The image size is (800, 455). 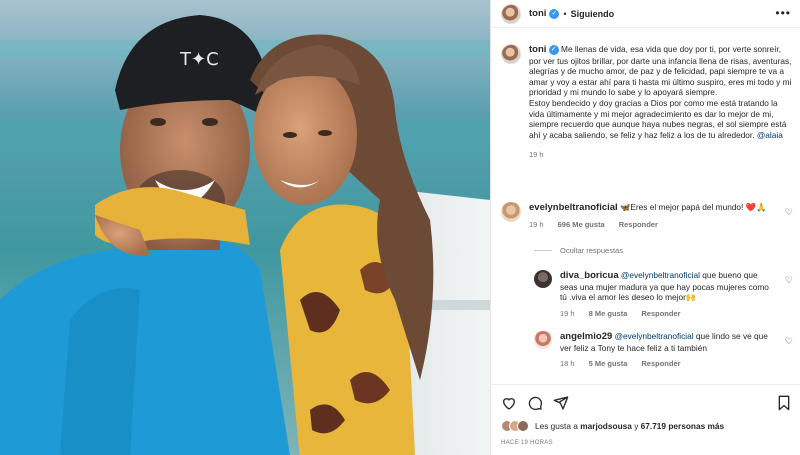 I want to click on reply-username: diva_boricua, so click(x=589, y=275).